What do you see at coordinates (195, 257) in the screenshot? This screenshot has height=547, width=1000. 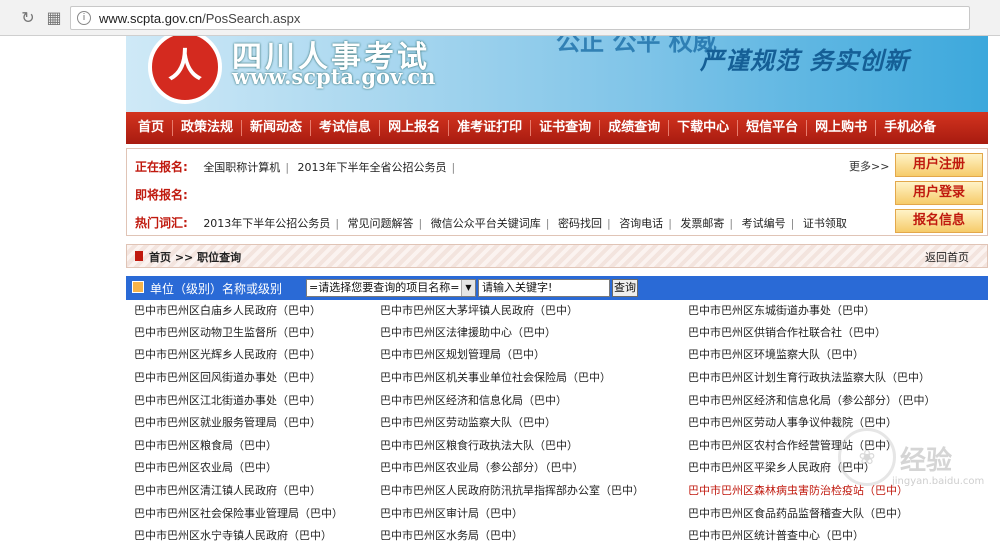 I see `breadcrumb-path: 首页 >> 职位查询` at bounding box center [195, 257].